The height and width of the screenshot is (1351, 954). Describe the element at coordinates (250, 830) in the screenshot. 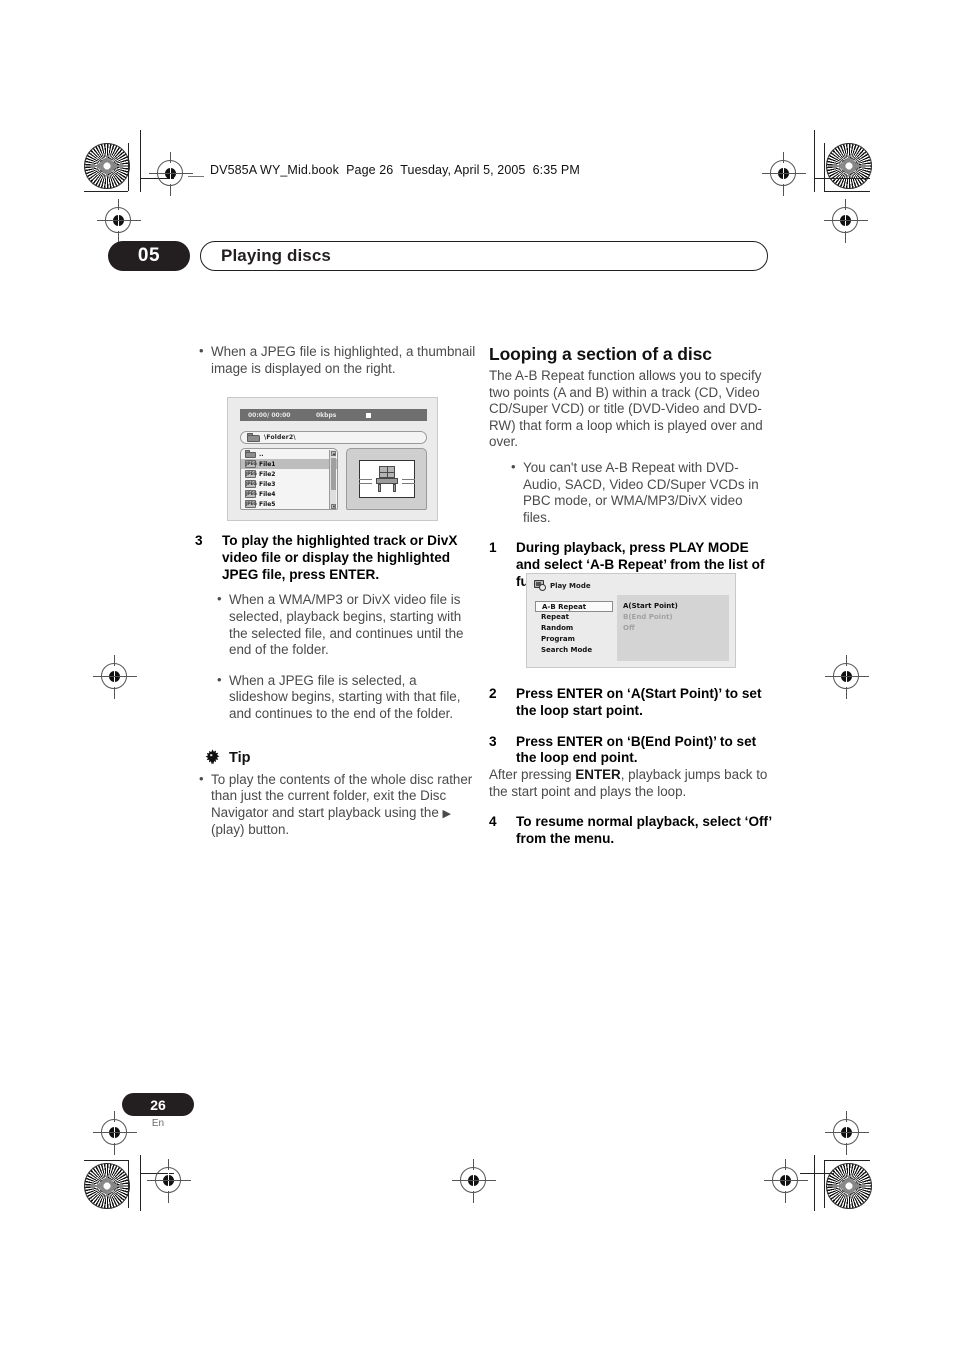

I see `tip-text-post: (play) button.` at that location.